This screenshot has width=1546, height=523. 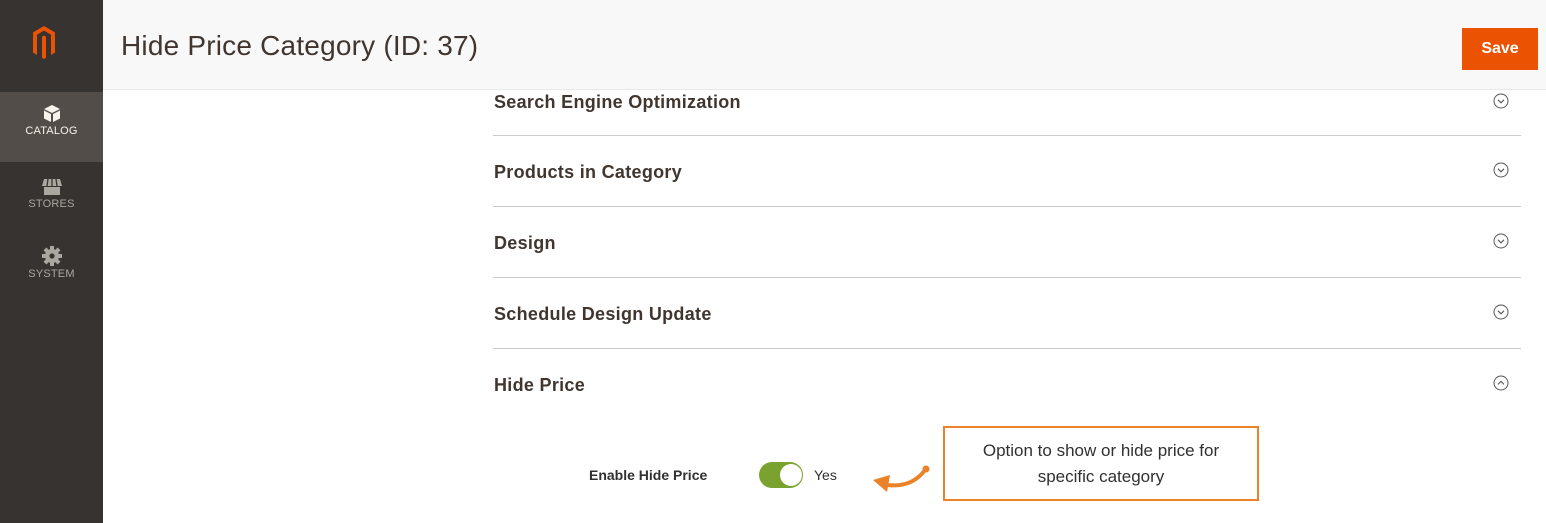 What do you see at coordinates (1007, 171) in the screenshot?
I see `section-products-in-category: Products in Category` at bounding box center [1007, 171].